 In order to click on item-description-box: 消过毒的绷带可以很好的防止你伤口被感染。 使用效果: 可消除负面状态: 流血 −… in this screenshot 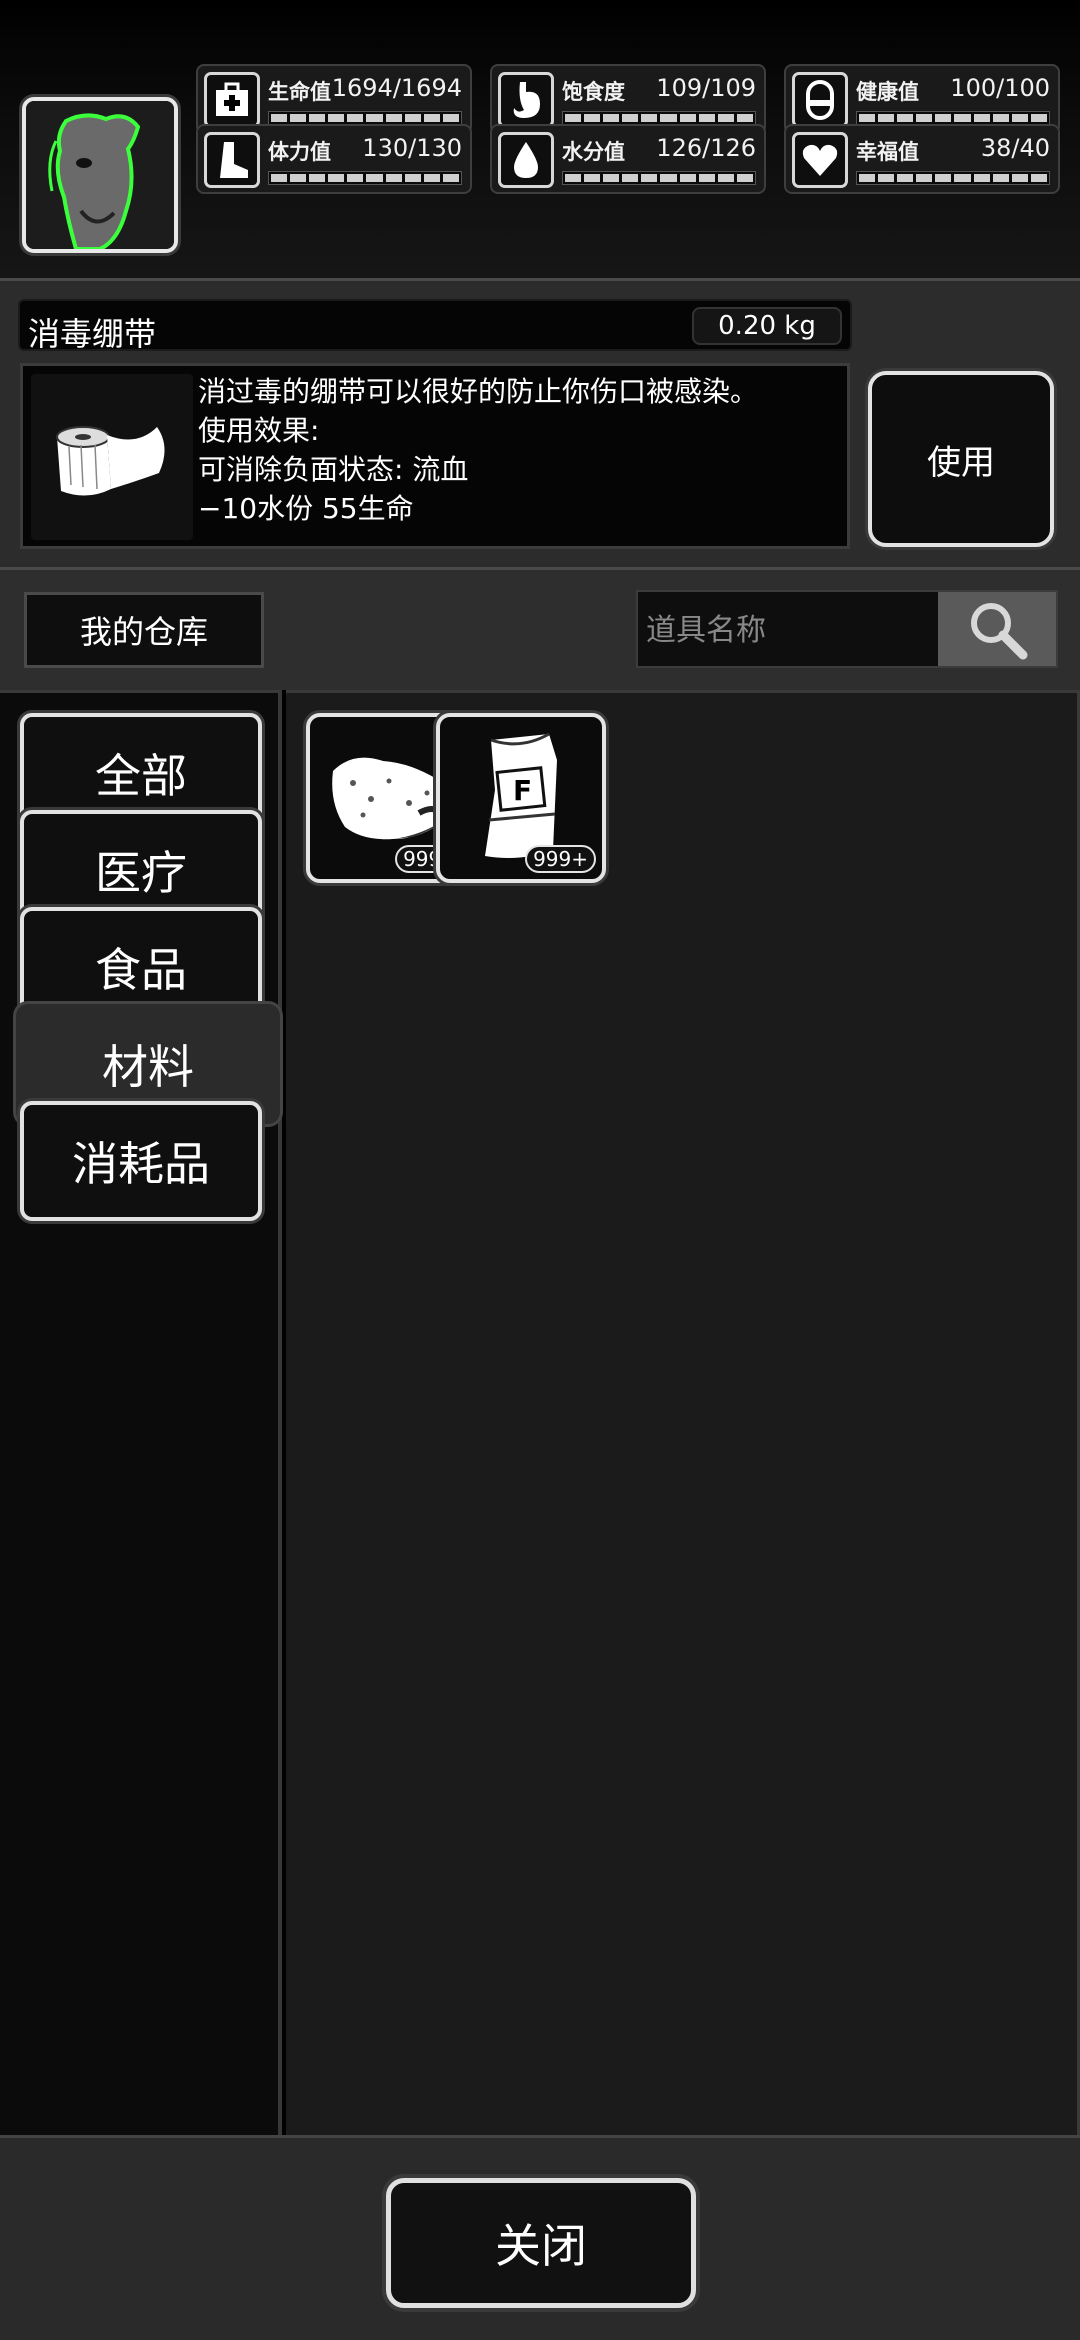, I will do `click(435, 456)`.